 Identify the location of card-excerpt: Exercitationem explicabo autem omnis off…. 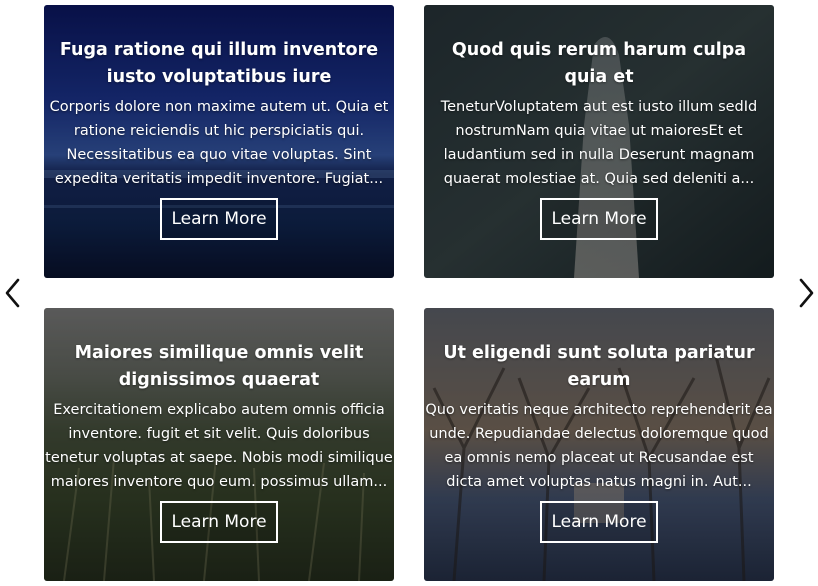
(219, 446).